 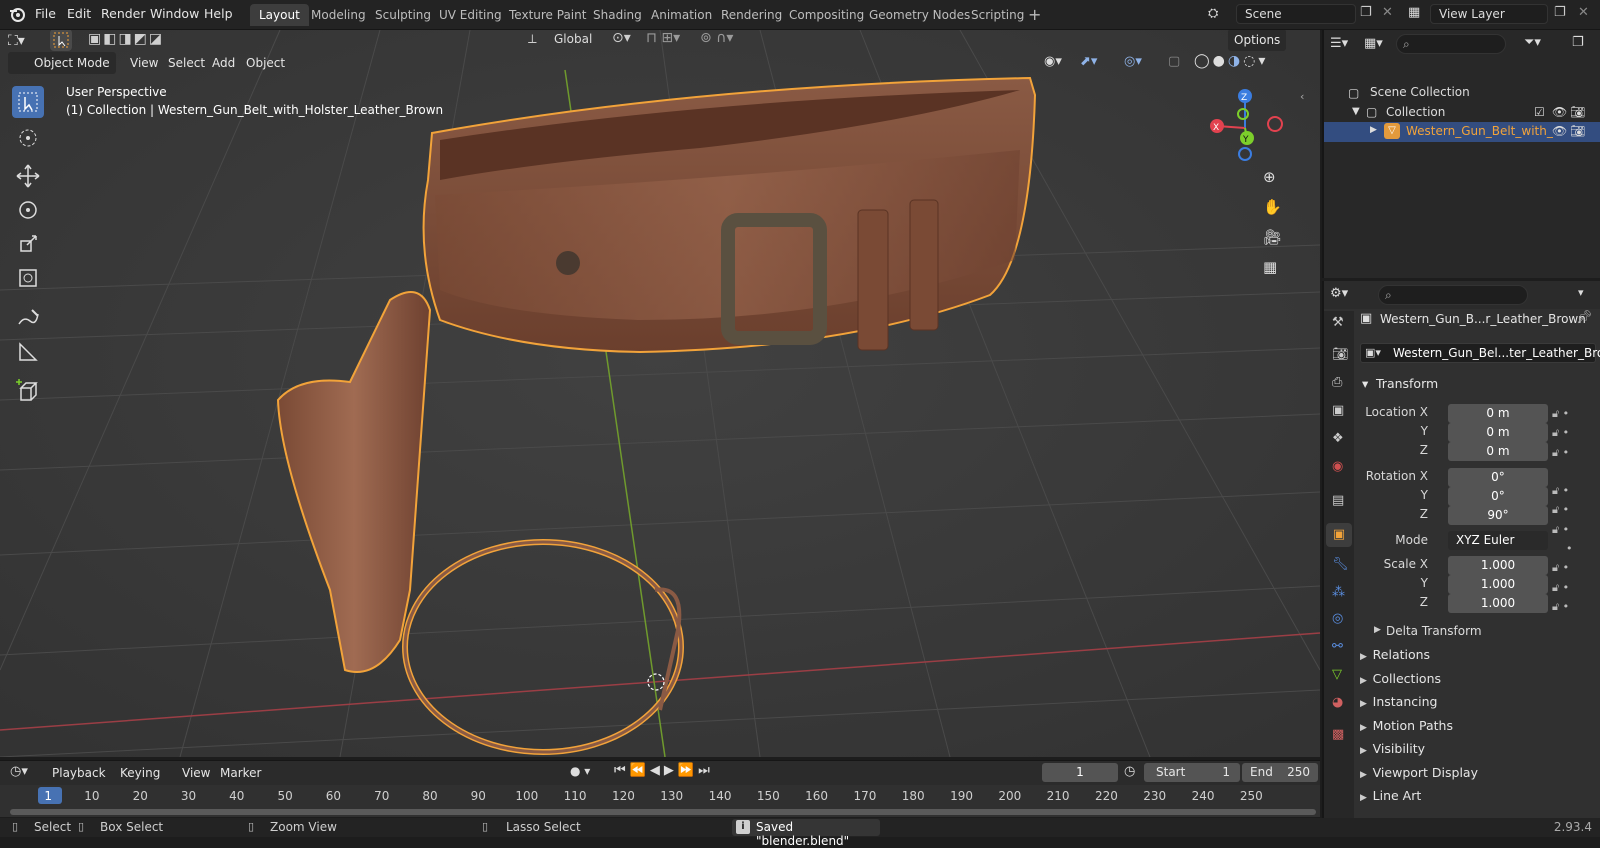 What do you see at coordinates (1034, 14) in the screenshot?
I see `add-workspace-icon: +` at bounding box center [1034, 14].